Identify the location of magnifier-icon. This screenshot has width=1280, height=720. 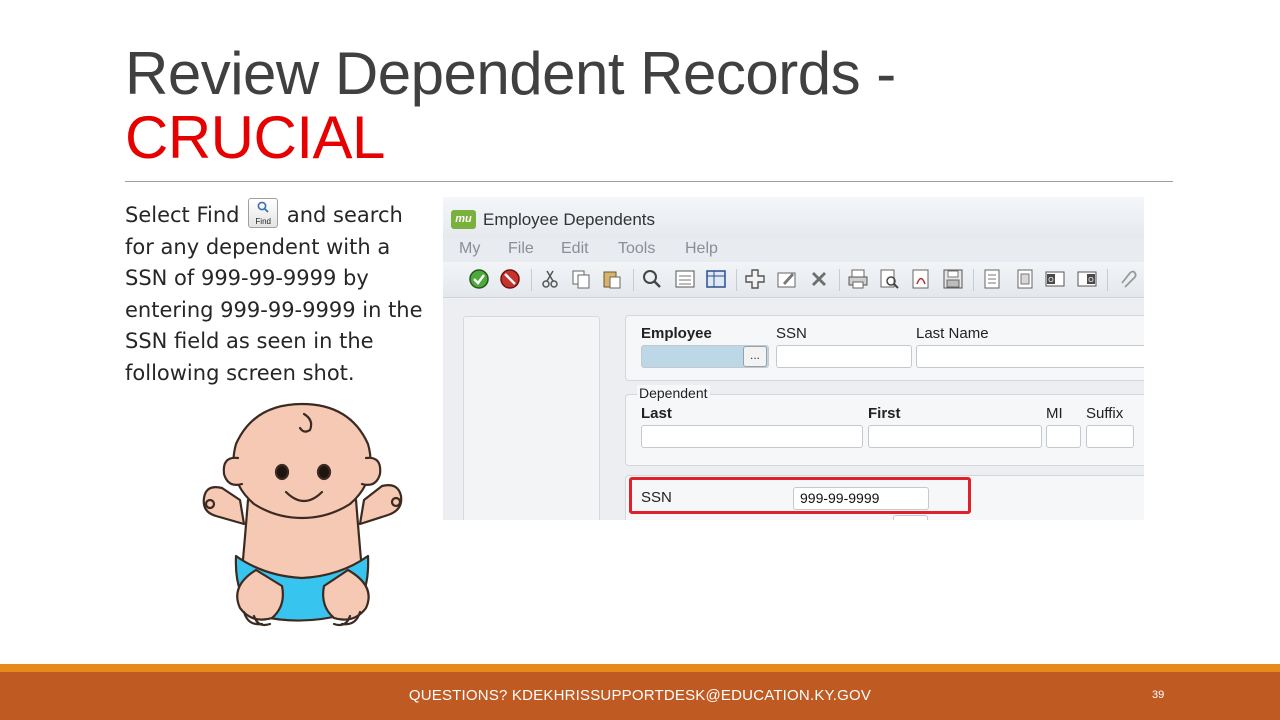
(263, 207).